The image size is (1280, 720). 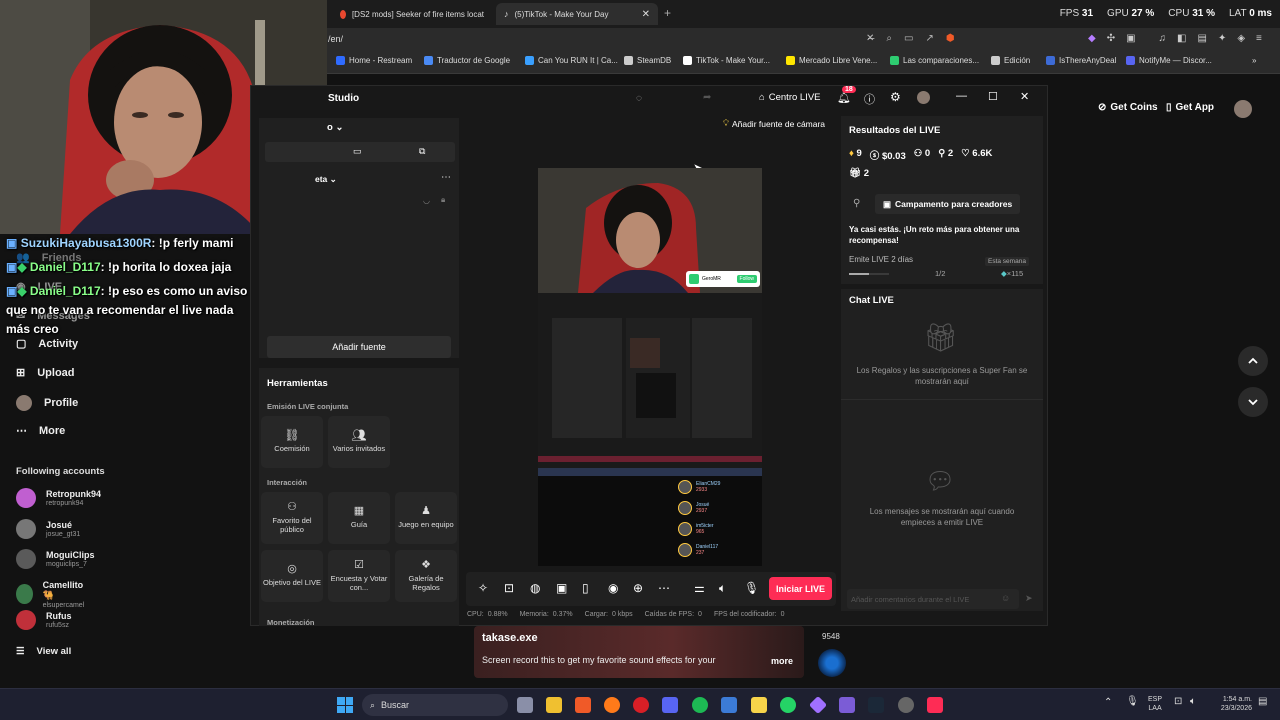 I want to click on maximize-icon: ☐, so click(x=993, y=96).